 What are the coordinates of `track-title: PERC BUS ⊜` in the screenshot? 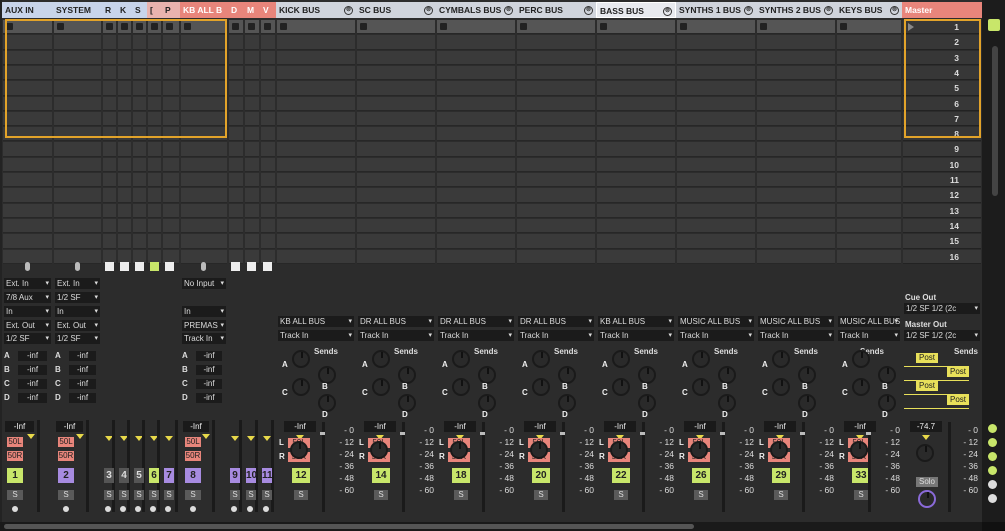 It's located at (556, 10).